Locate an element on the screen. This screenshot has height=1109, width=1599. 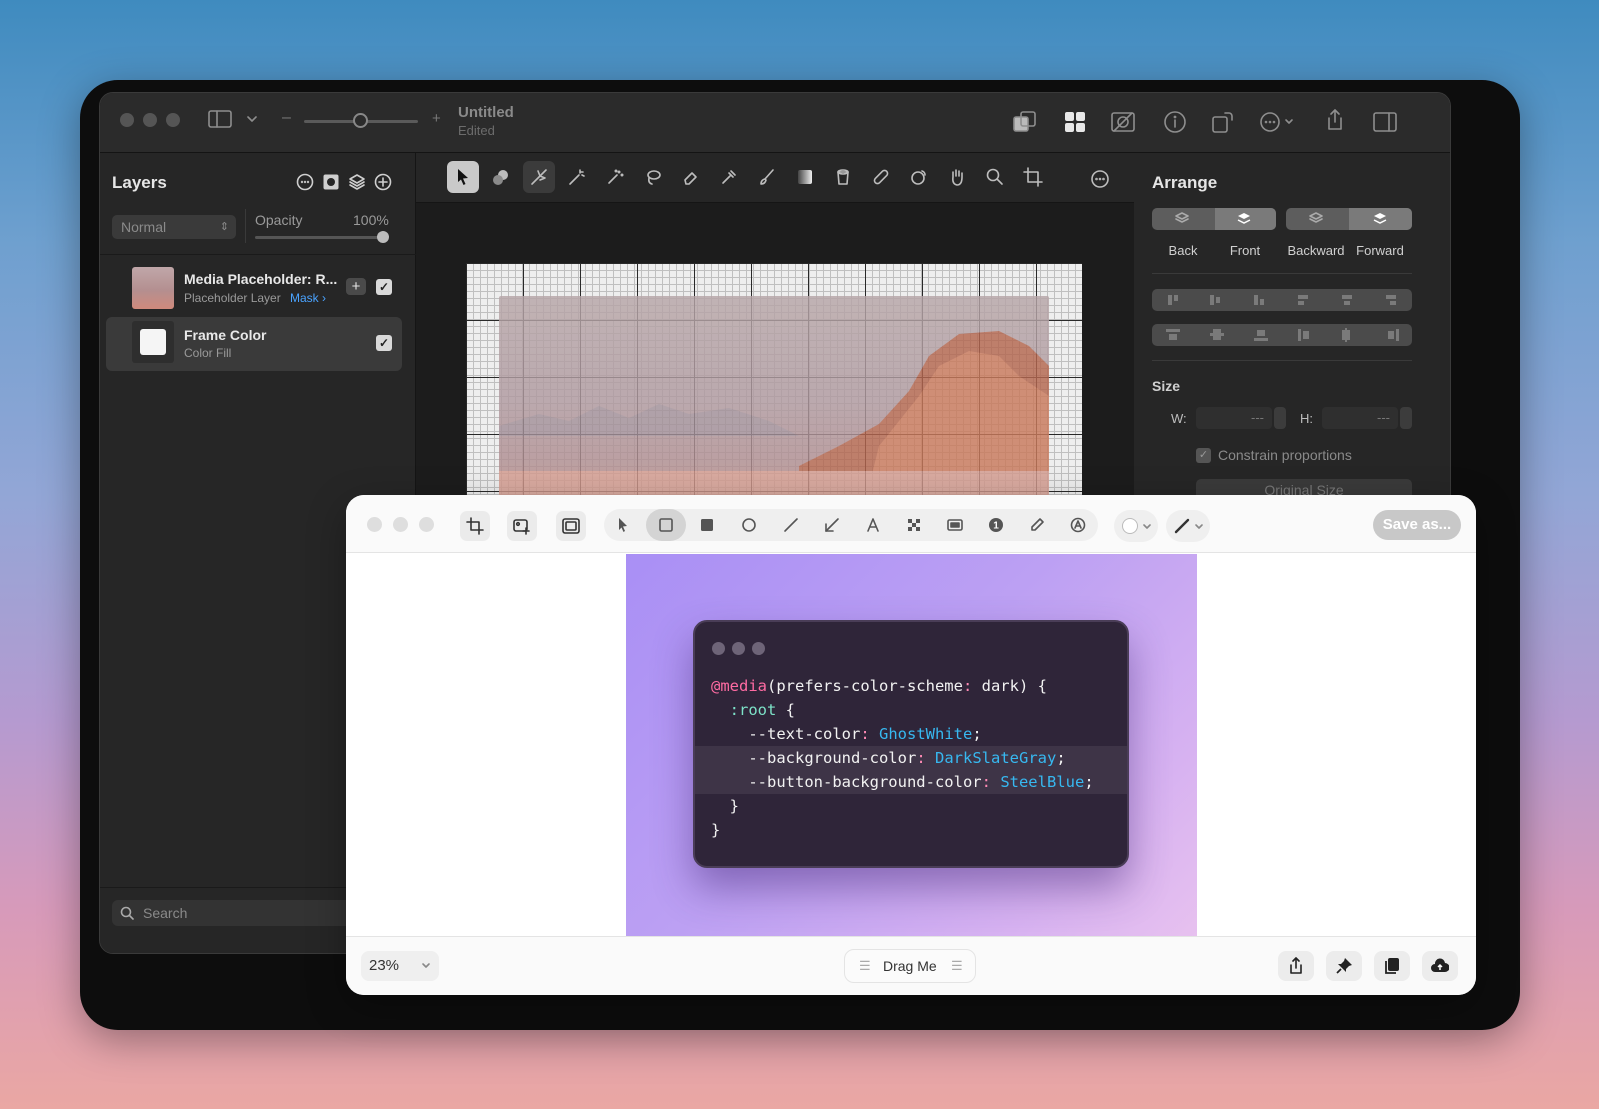
layers-stack-icon is located at coordinates (357, 182).